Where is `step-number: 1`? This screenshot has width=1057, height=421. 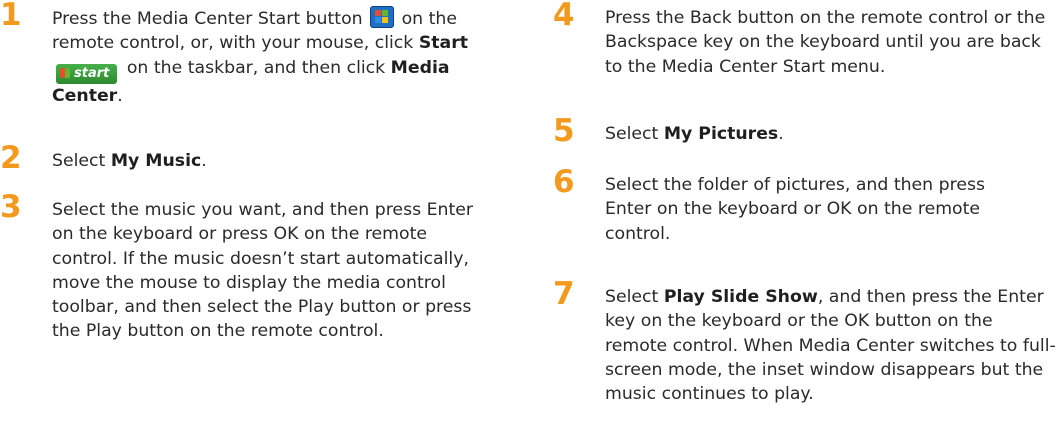
step-number: 1 is located at coordinates (11, 16).